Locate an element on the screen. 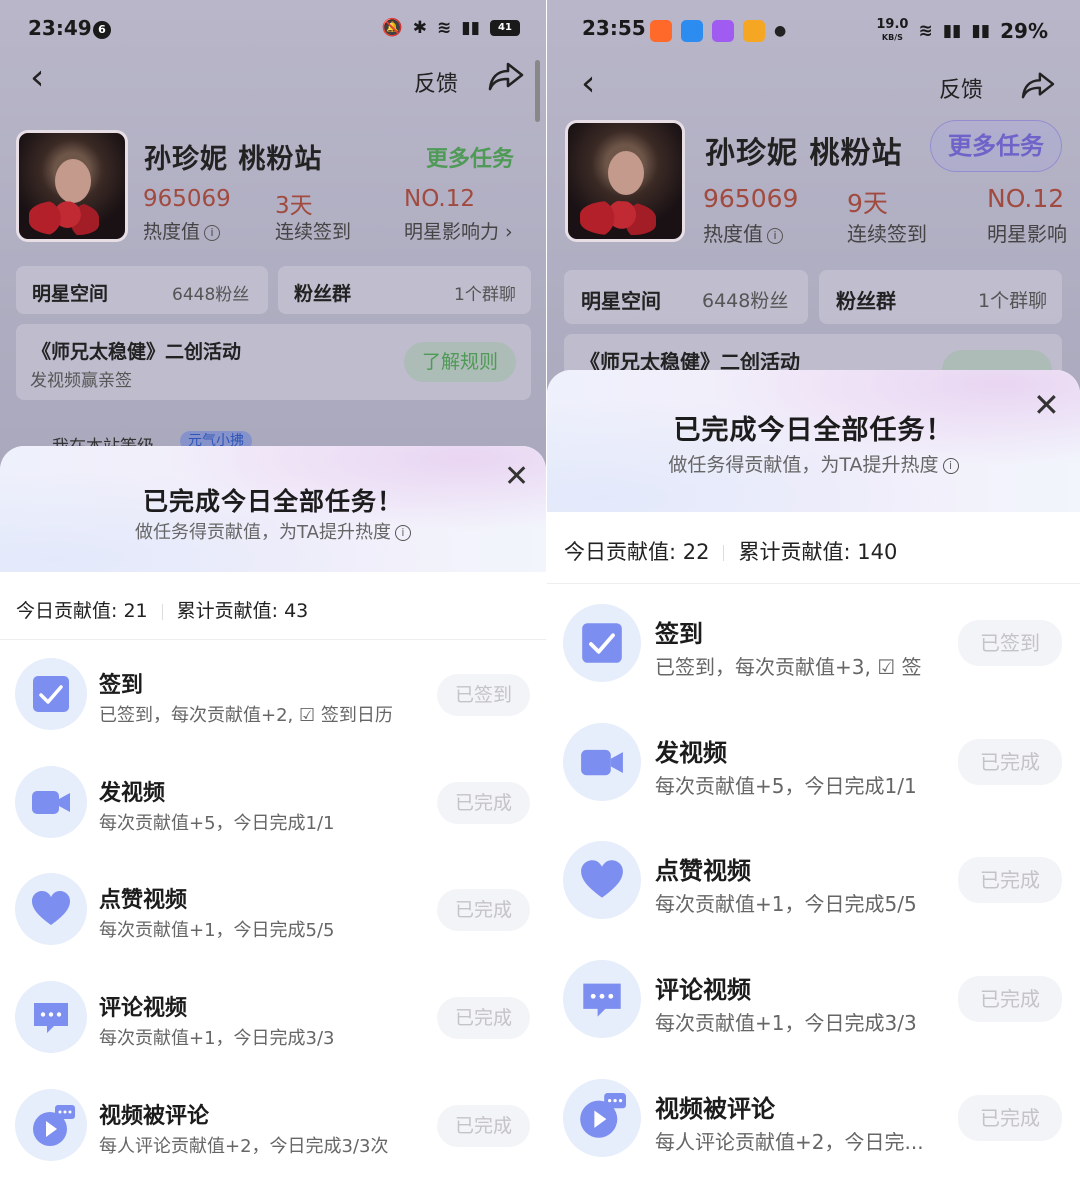 The width and height of the screenshot is (1080, 1191). notification-app-icons: ● is located at coordinates (718, 31).